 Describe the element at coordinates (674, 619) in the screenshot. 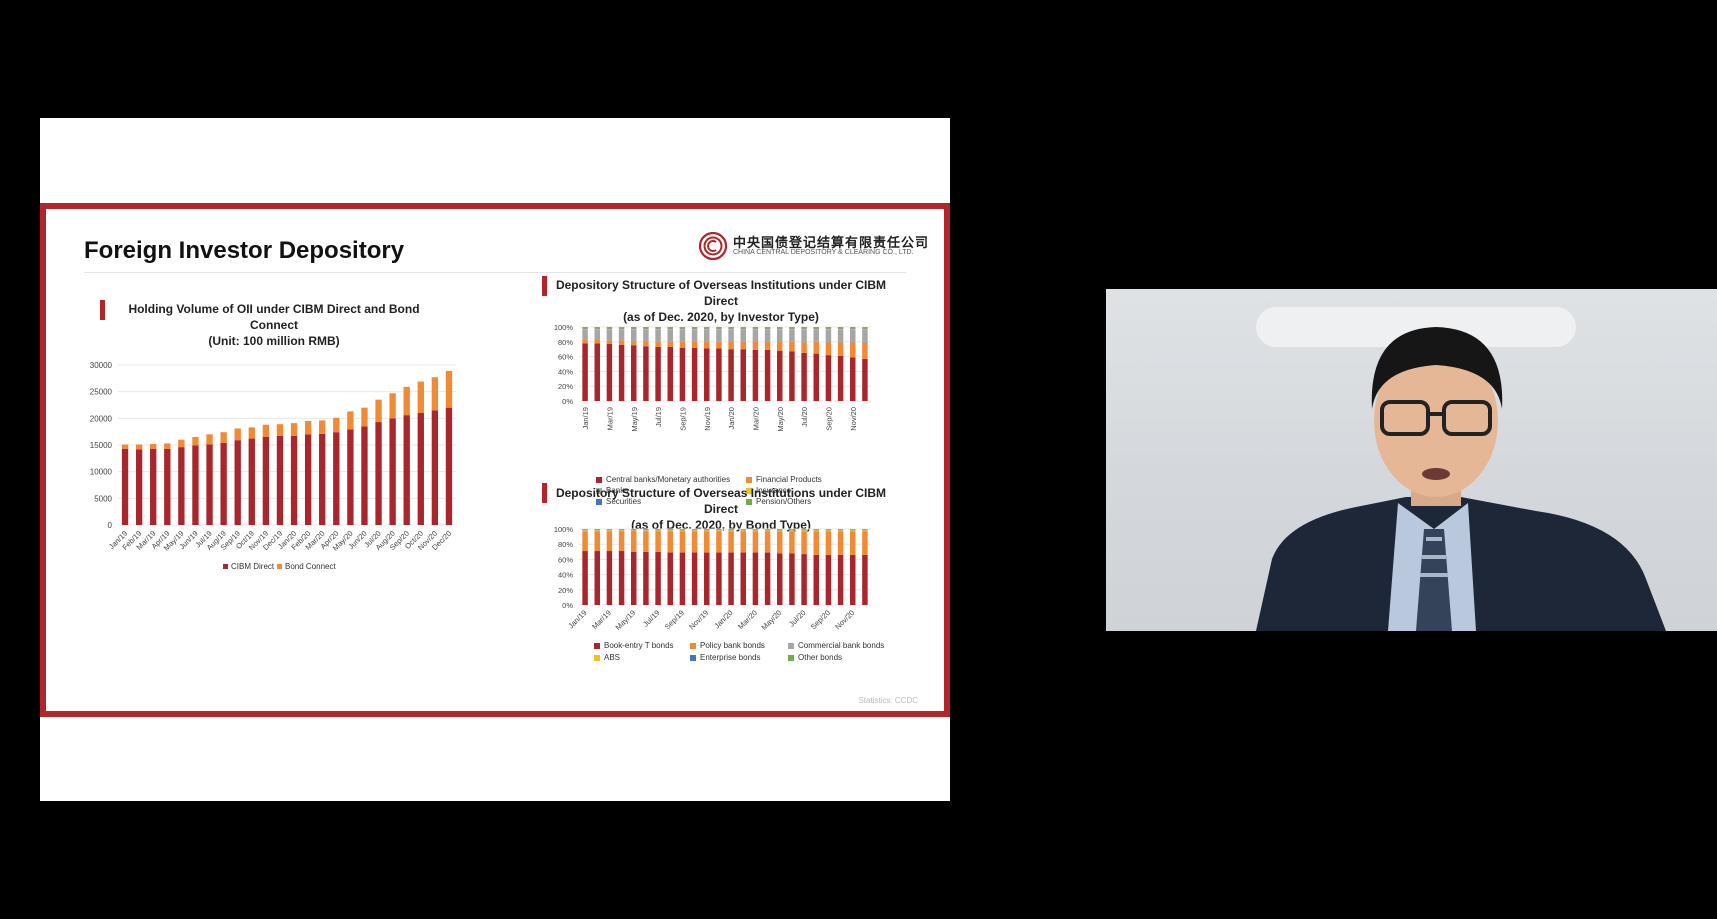

I see `chart3-xtick-label: Sep/19` at that location.